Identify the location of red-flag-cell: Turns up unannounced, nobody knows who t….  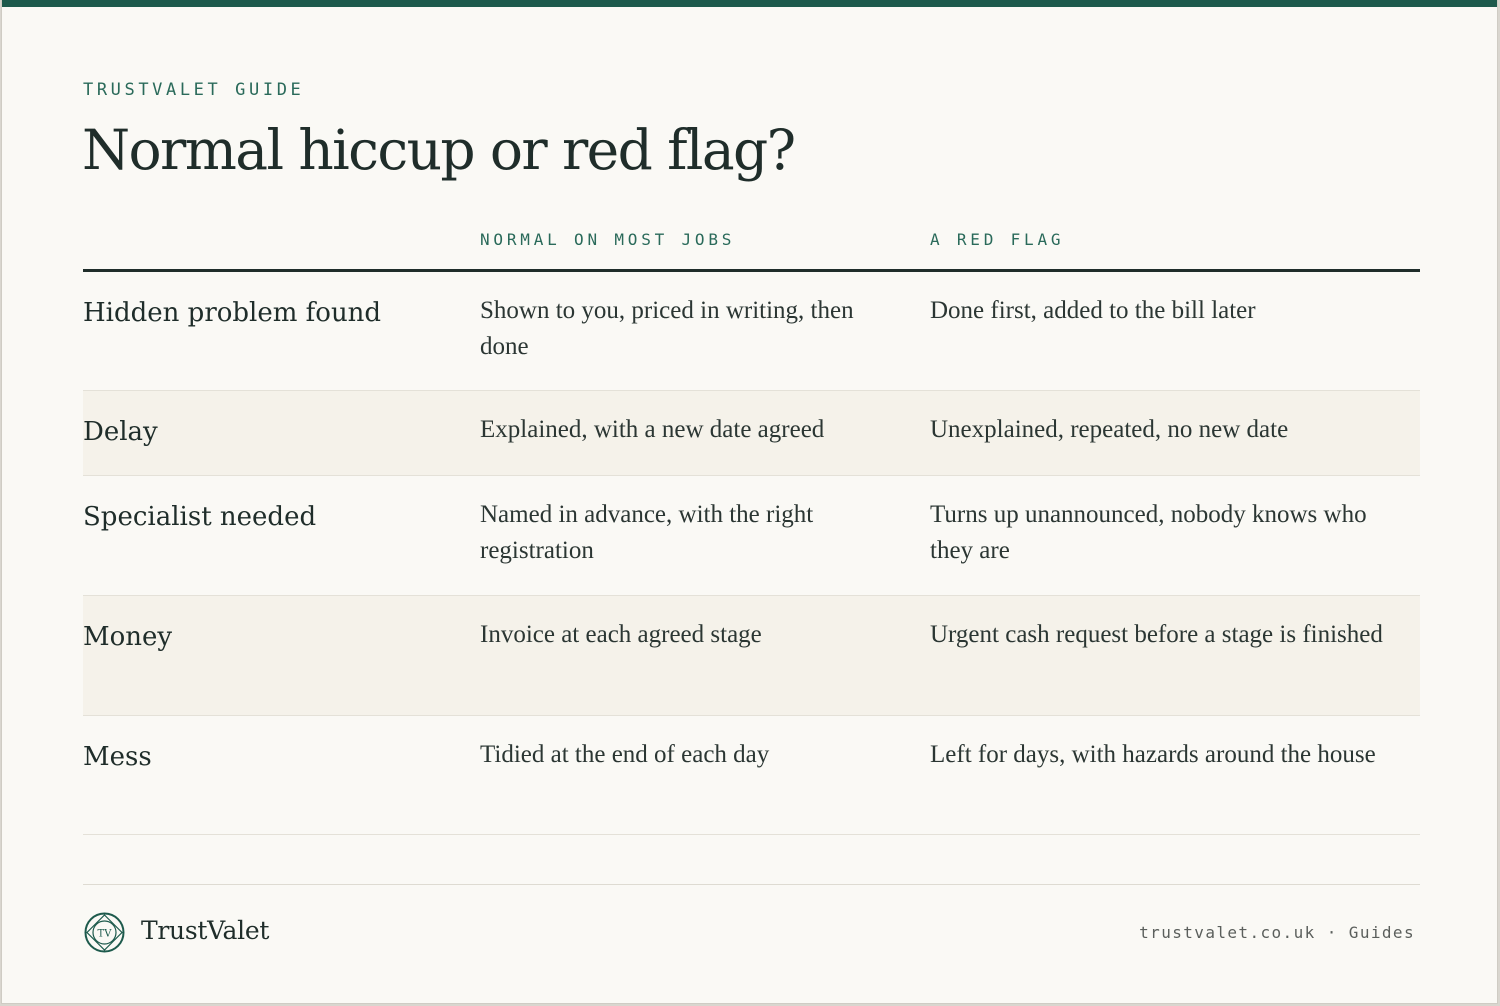
(1148, 532).